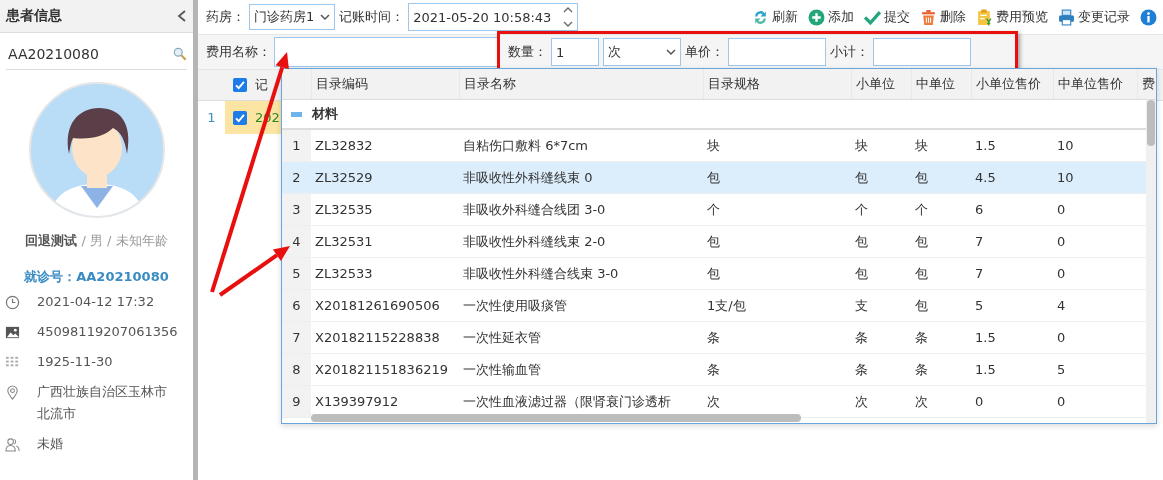 The width and height of the screenshot is (1163, 480). I want to click on search-field: AA20210080, so click(96, 54).